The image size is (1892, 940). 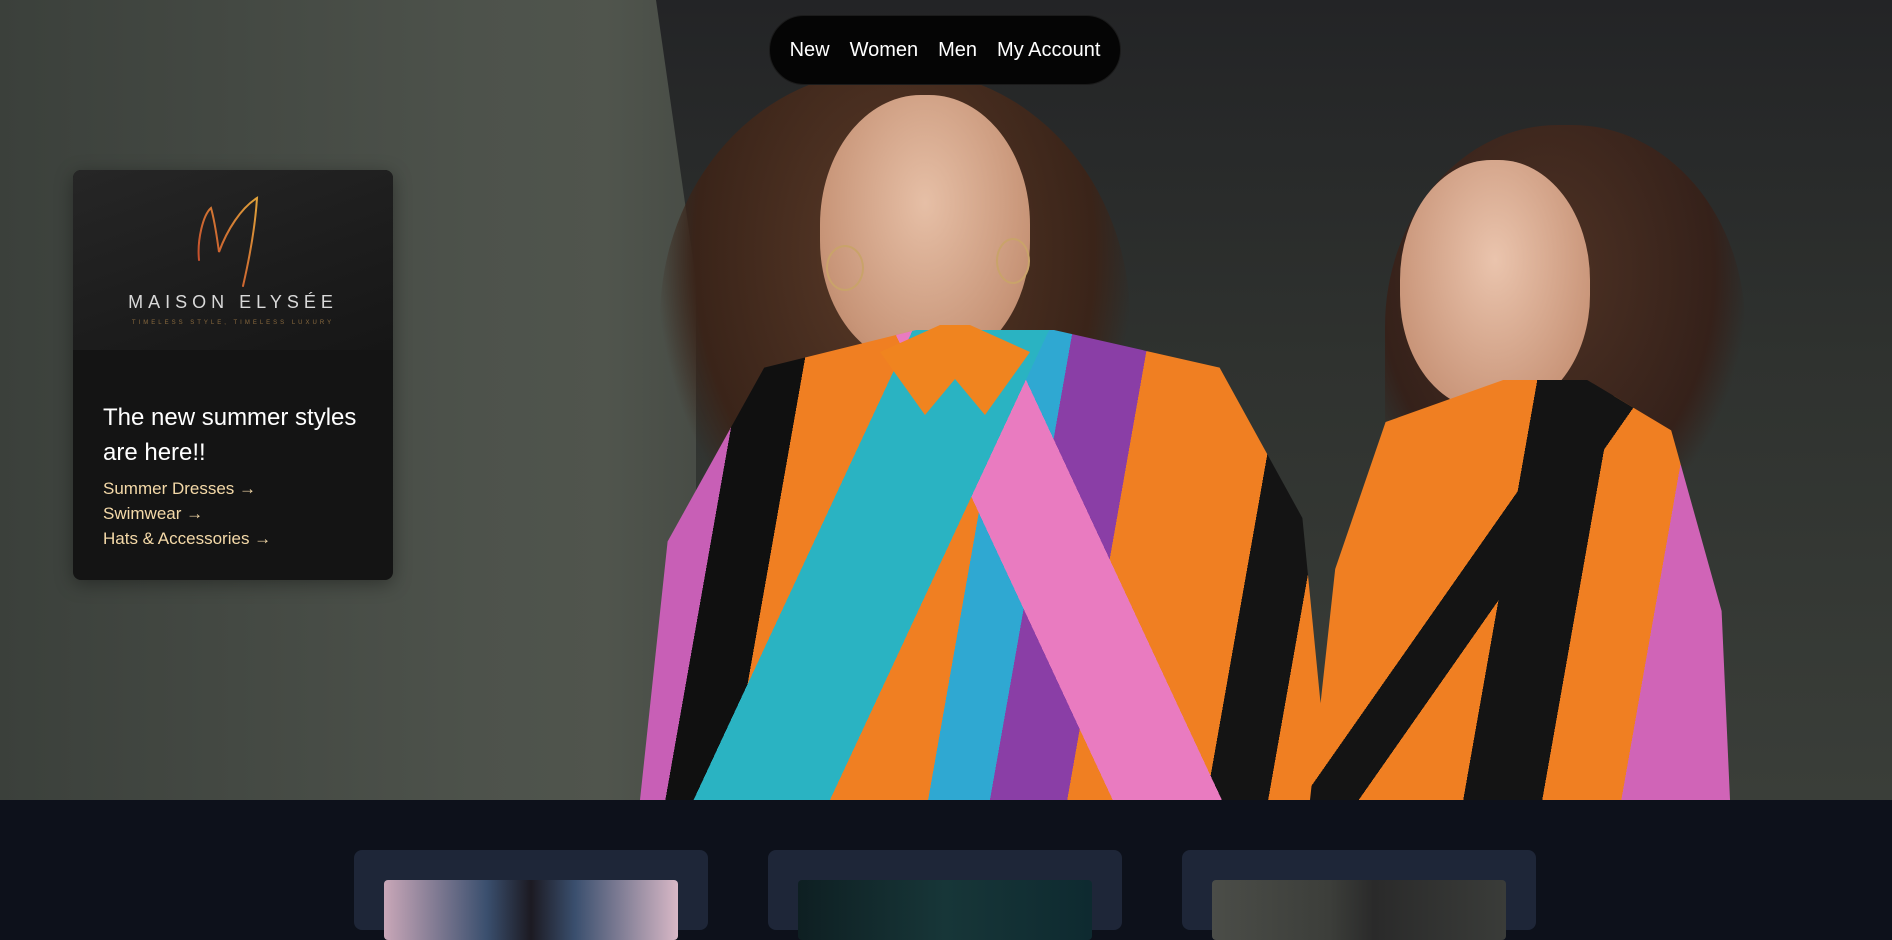 I want to click on nav-my-account: My Account, so click(x=1048, y=50).